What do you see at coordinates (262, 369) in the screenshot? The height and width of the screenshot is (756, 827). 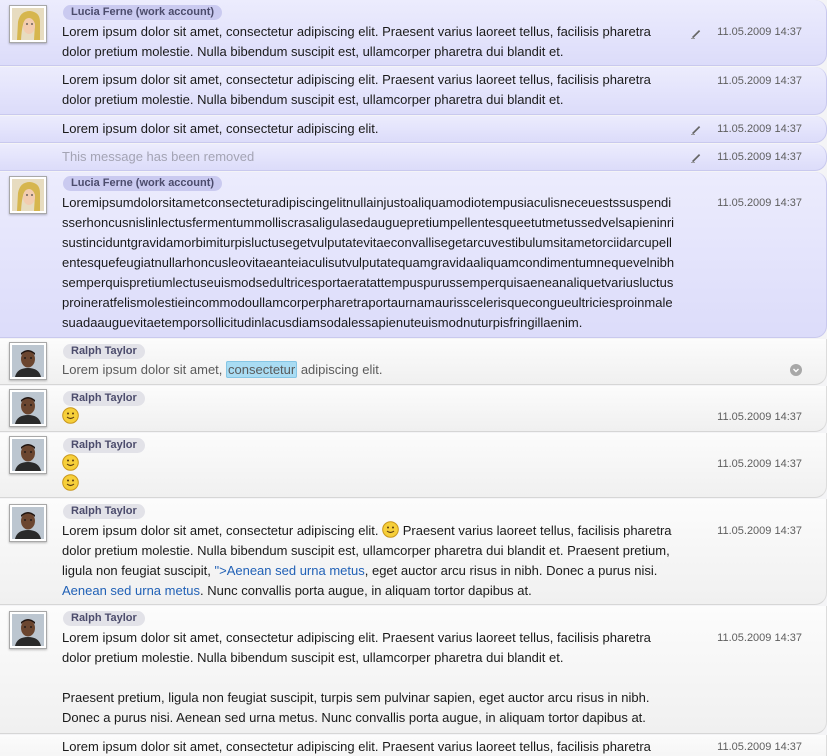 I see `search-highlight: consectetur` at bounding box center [262, 369].